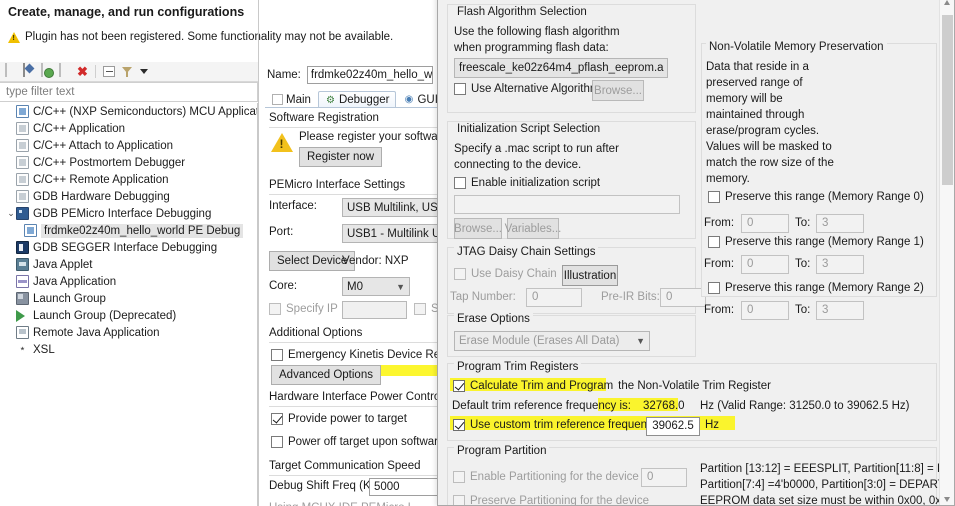 This screenshot has width=955, height=506. I want to click on tree-item-label: frdmke02z40m_hello_world PE Debug, so click(142, 230).